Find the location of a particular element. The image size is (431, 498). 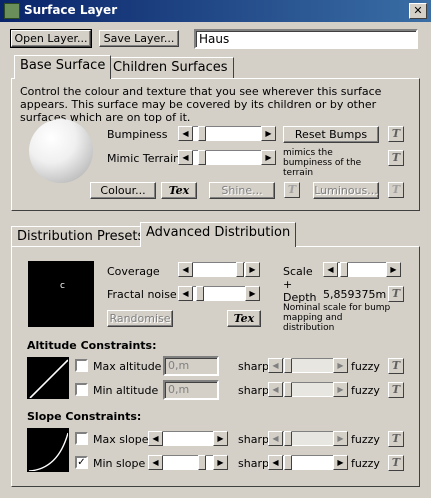

mimic-terrain-left-arrow: ◀ is located at coordinates (185, 157).